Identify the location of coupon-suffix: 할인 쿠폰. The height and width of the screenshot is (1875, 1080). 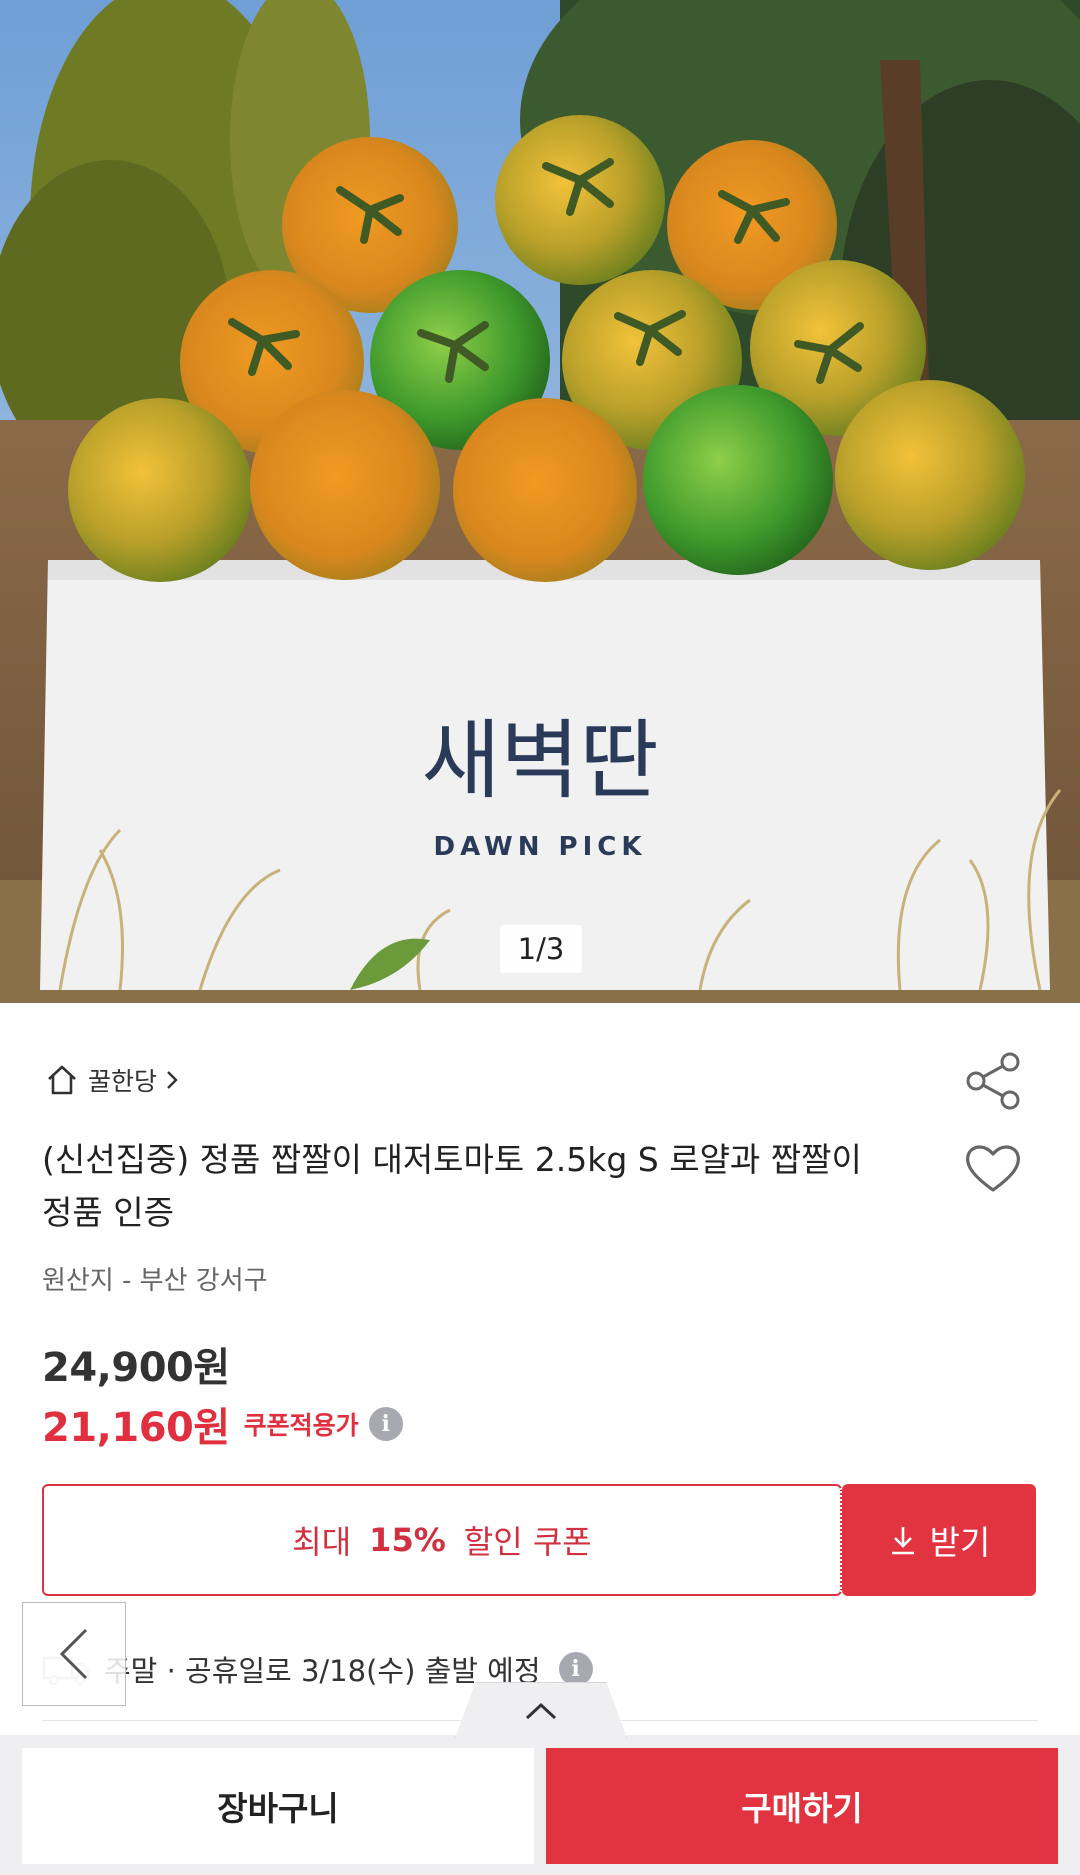
(527, 1542).